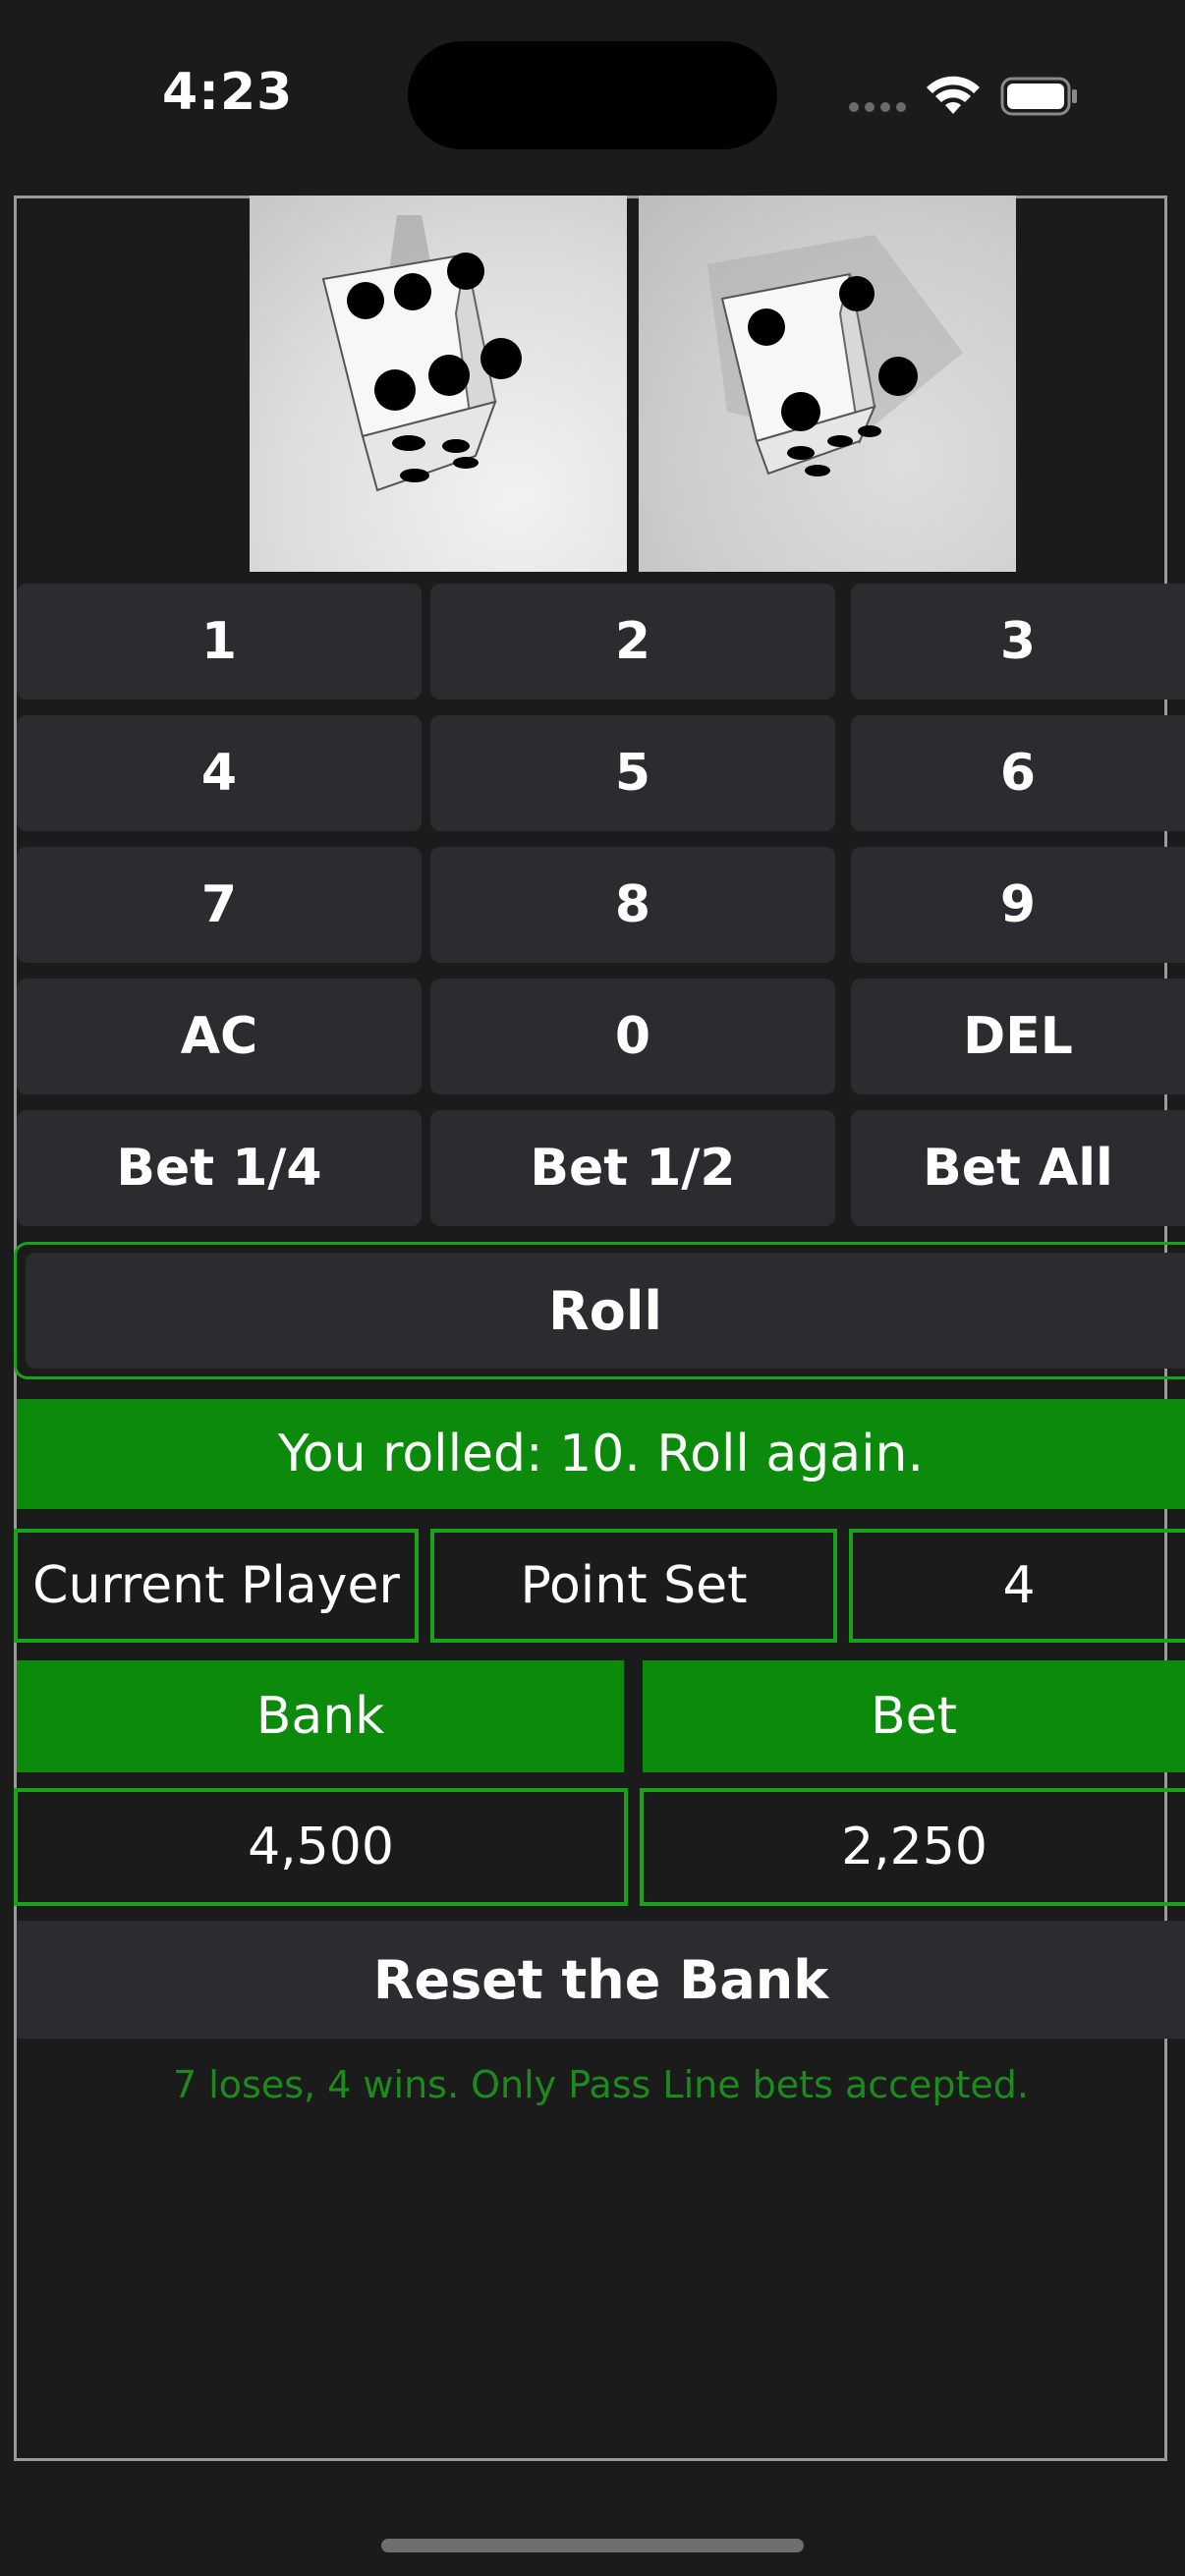 This screenshot has width=1185, height=2576. What do you see at coordinates (606, 1311) in the screenshot?
I see `roll-button: Roll` at bounding box center [606, 1311].